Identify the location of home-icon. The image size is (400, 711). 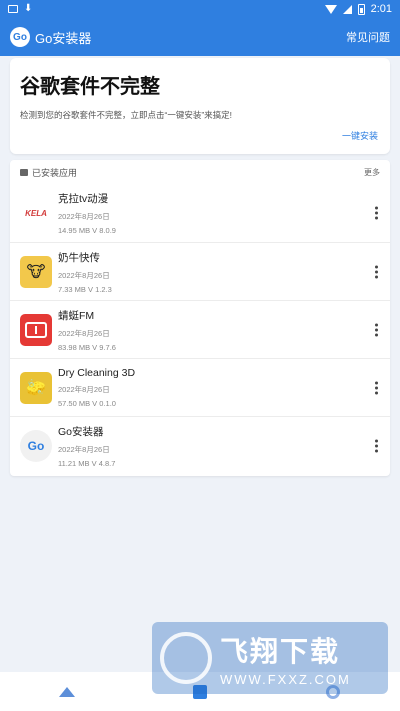
(66, 691).